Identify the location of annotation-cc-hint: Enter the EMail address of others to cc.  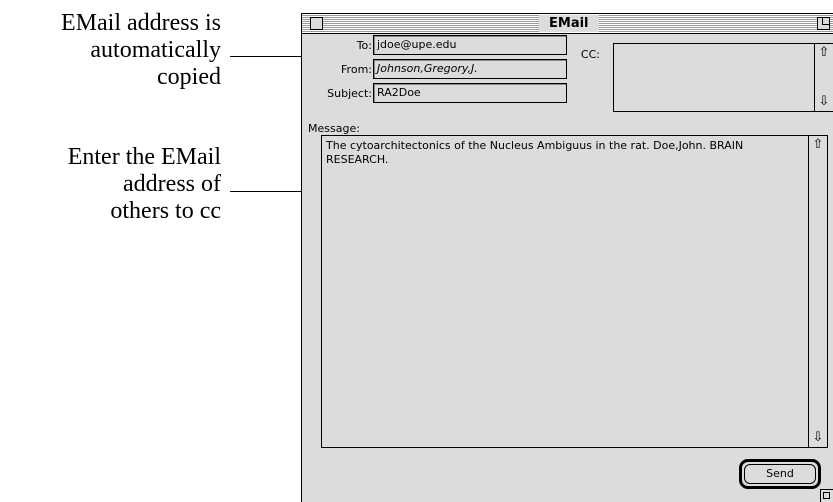
(144, 184).